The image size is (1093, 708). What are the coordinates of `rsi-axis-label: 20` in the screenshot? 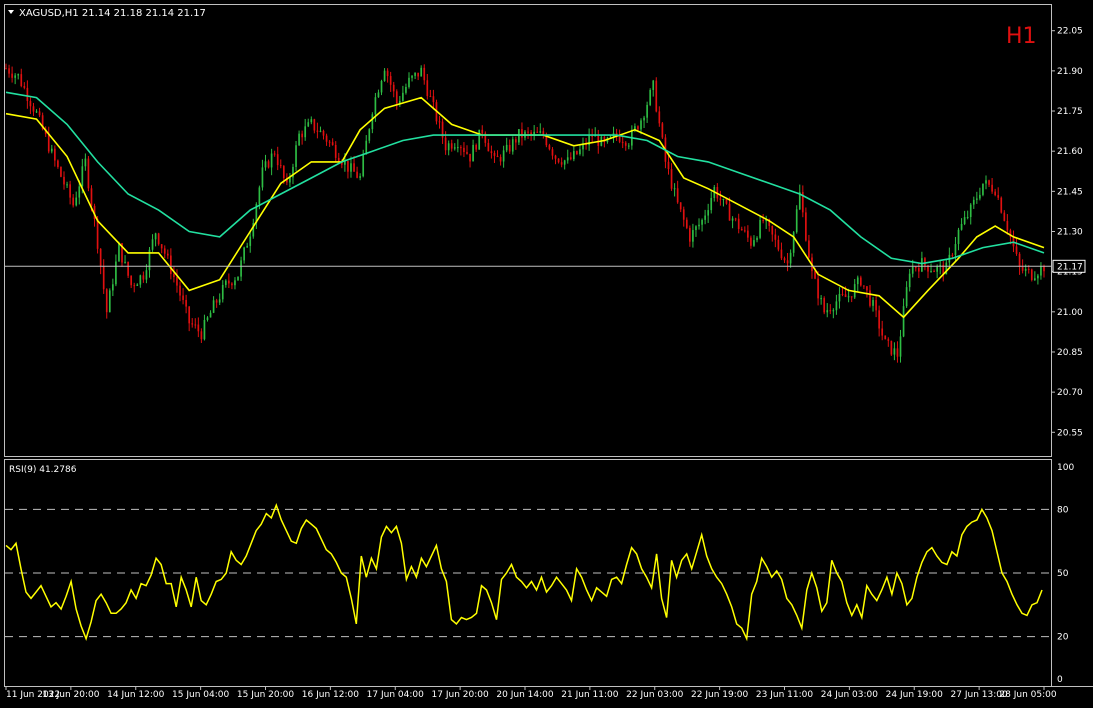 It's located at (1063, 638).